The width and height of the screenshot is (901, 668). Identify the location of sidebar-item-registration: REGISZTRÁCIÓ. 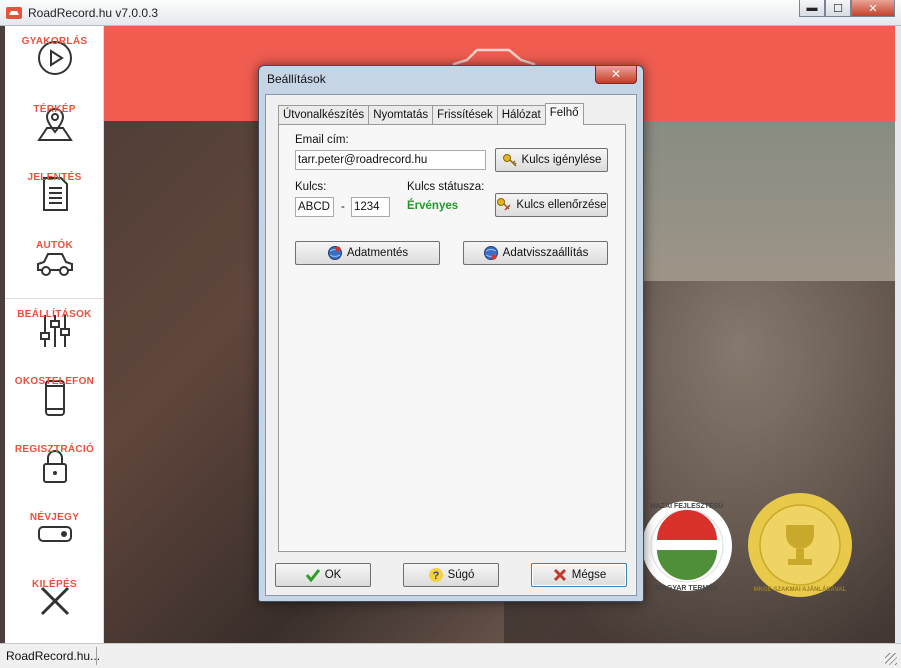
(54, 474).